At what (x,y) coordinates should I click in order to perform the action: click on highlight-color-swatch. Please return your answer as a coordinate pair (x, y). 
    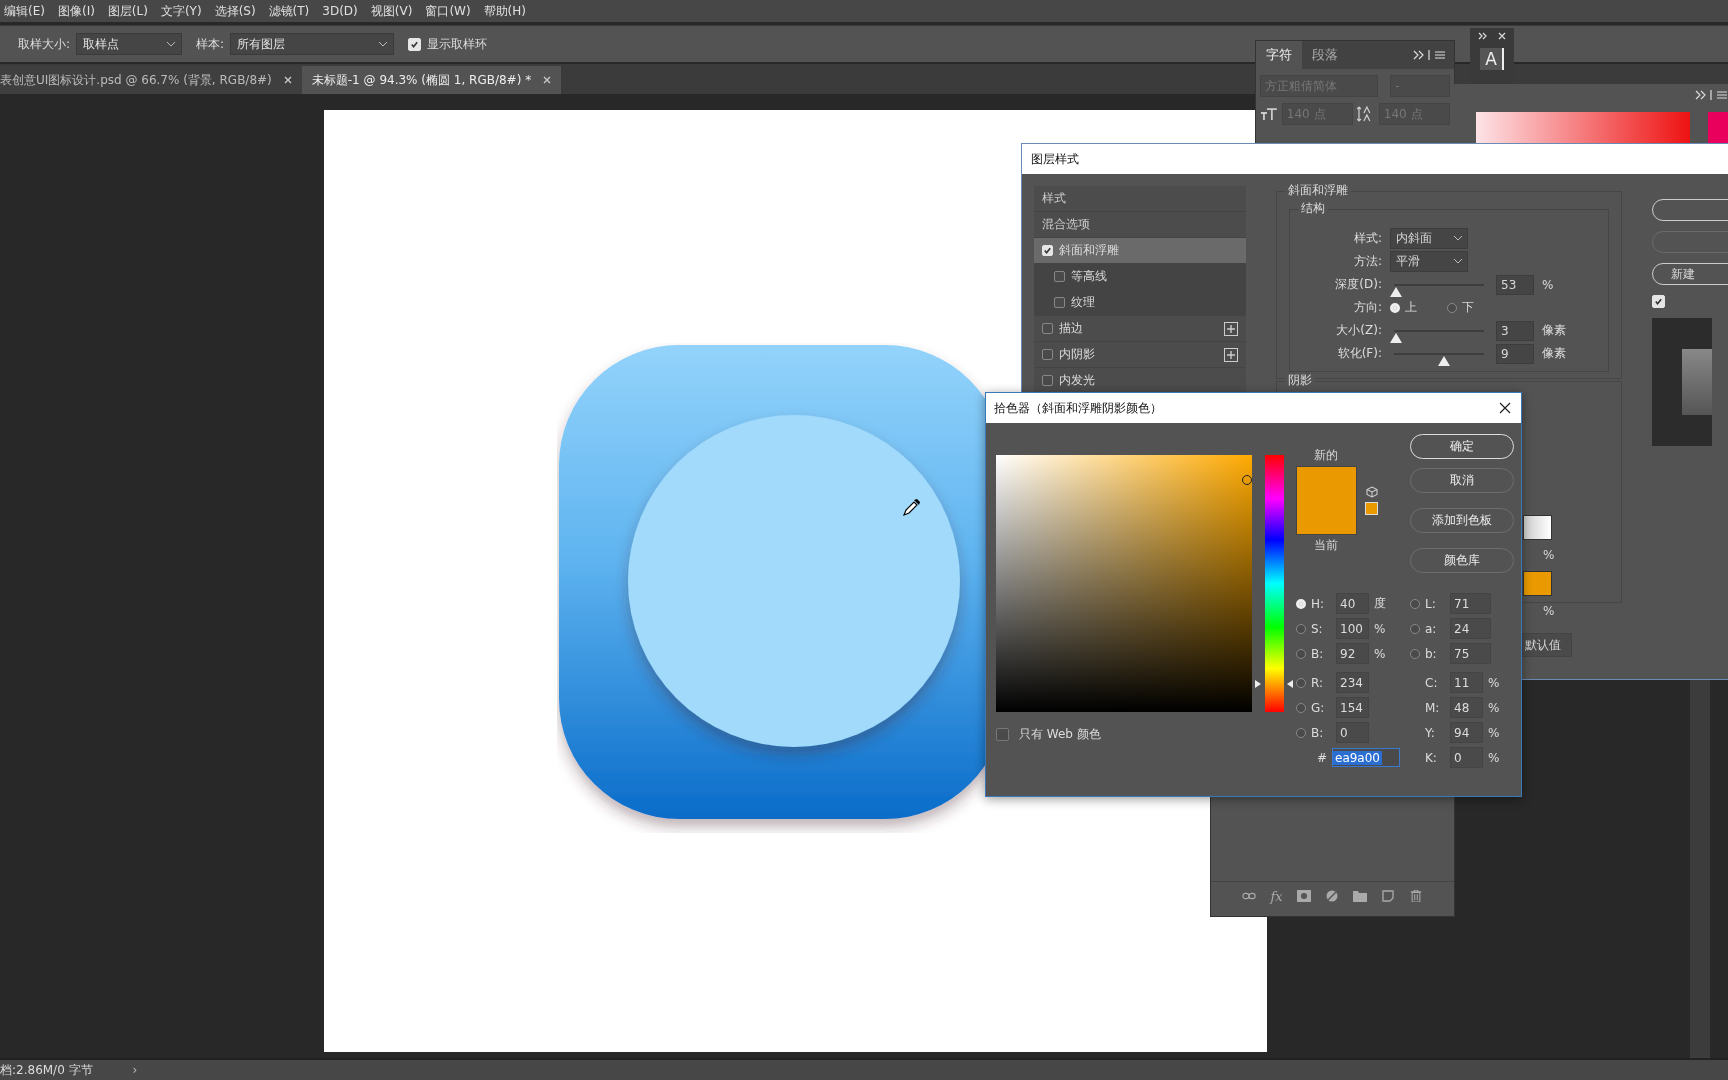
    Looking at the image, I should click on (1537, 527).